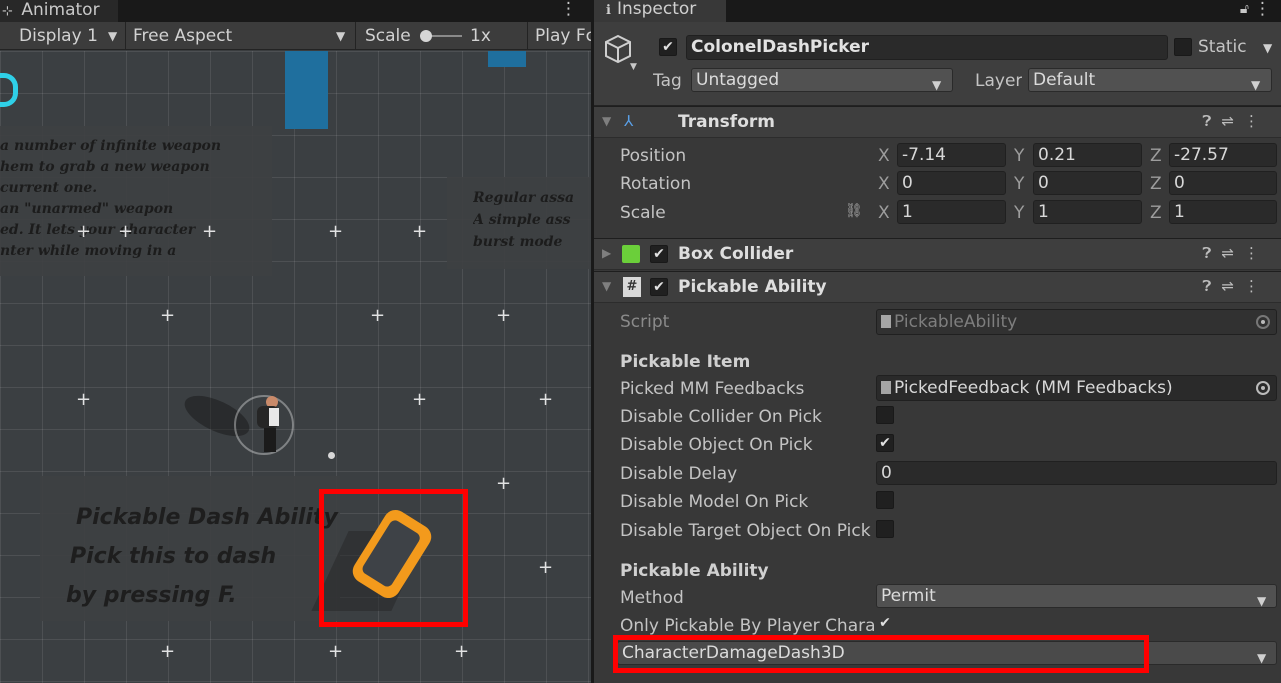 This screenshot has width=1281, height=683. I want to click on aspect-dropdown: Free Aspect ▼, so click(241, 36).